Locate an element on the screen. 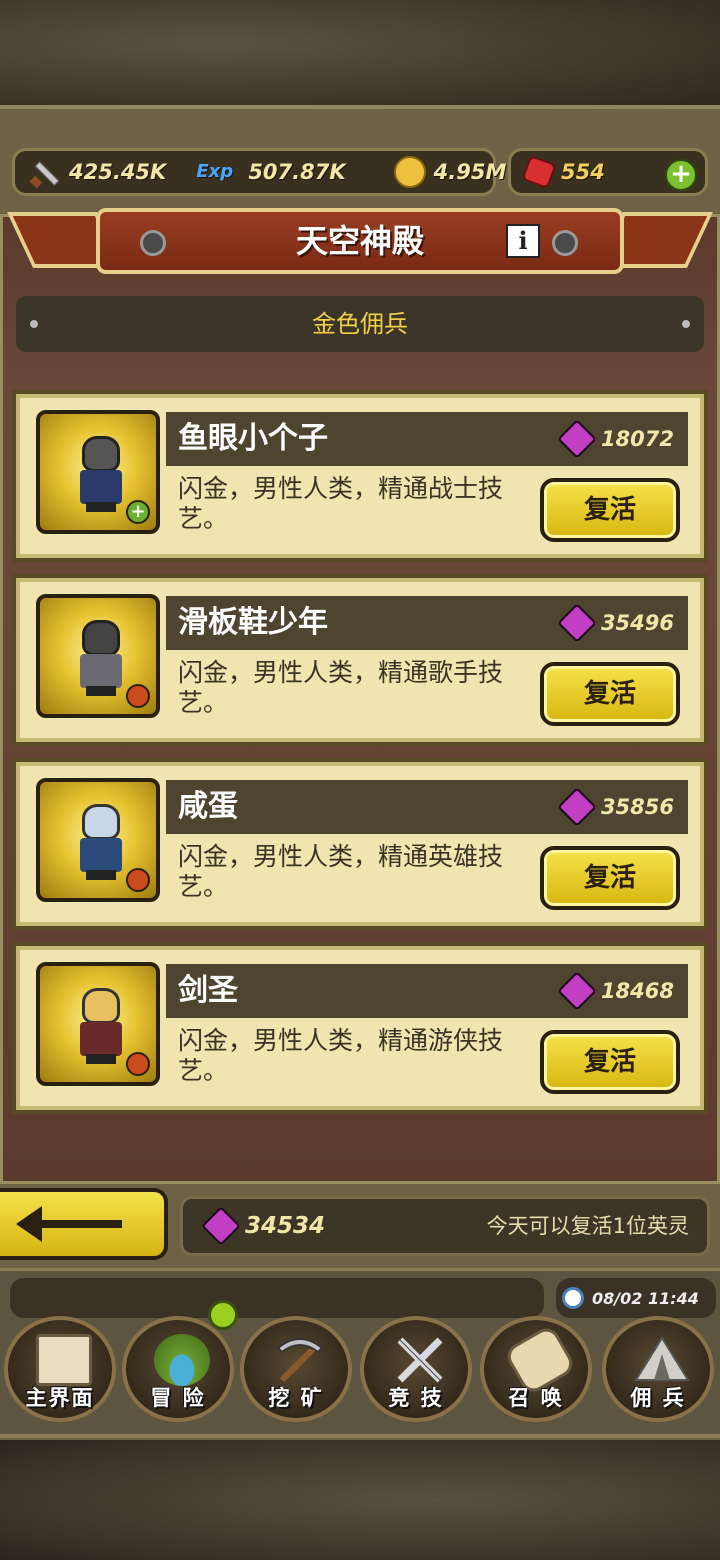  title-ribbon: 天空神殿 i is located at coordinates (360, 241).